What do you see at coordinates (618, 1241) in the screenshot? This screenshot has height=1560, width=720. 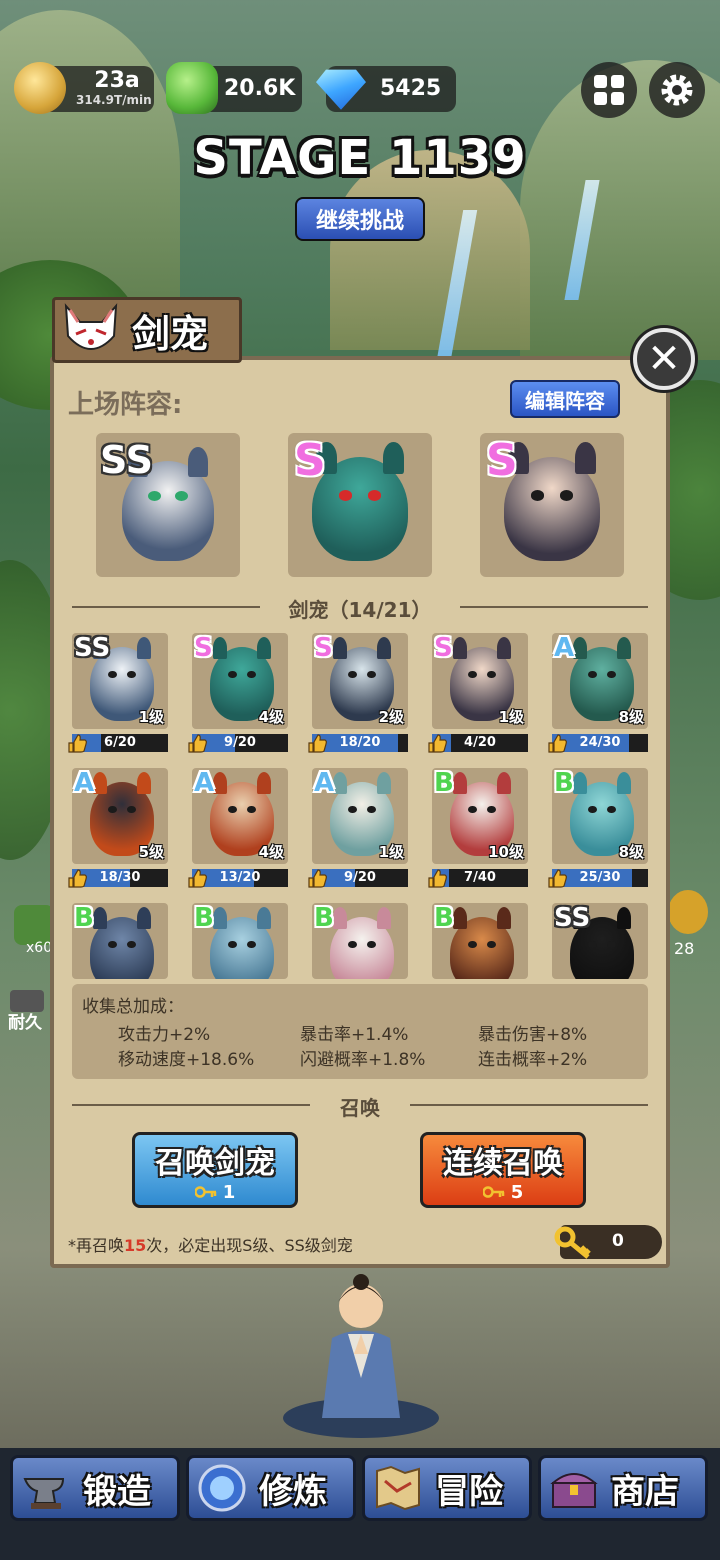 I see `key-count: 0` at bounding box center [618, 1241].